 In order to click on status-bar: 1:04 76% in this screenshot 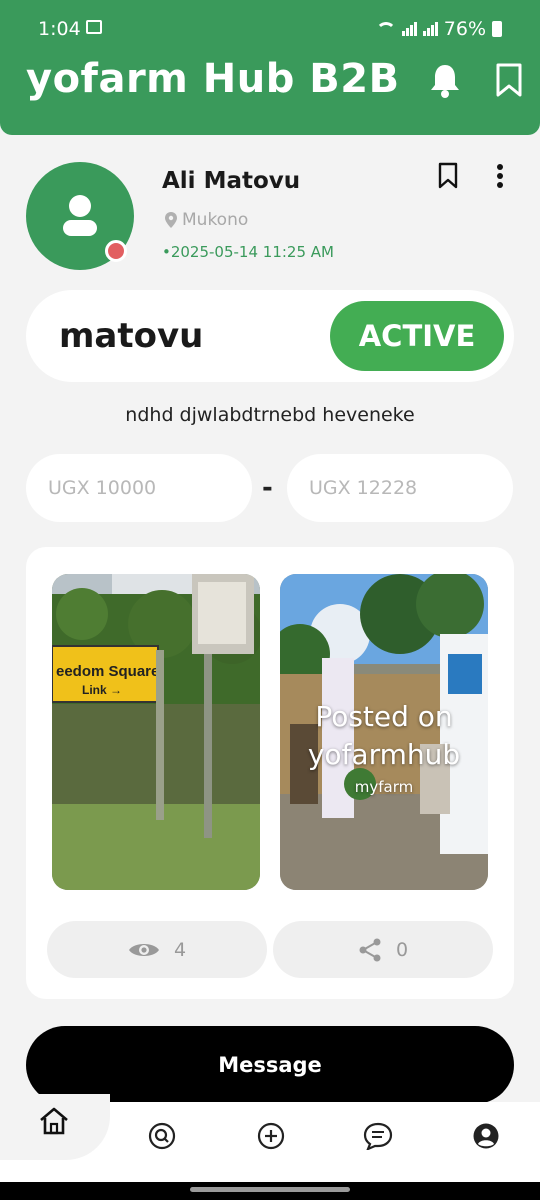, I will do `click(270, 30)`.